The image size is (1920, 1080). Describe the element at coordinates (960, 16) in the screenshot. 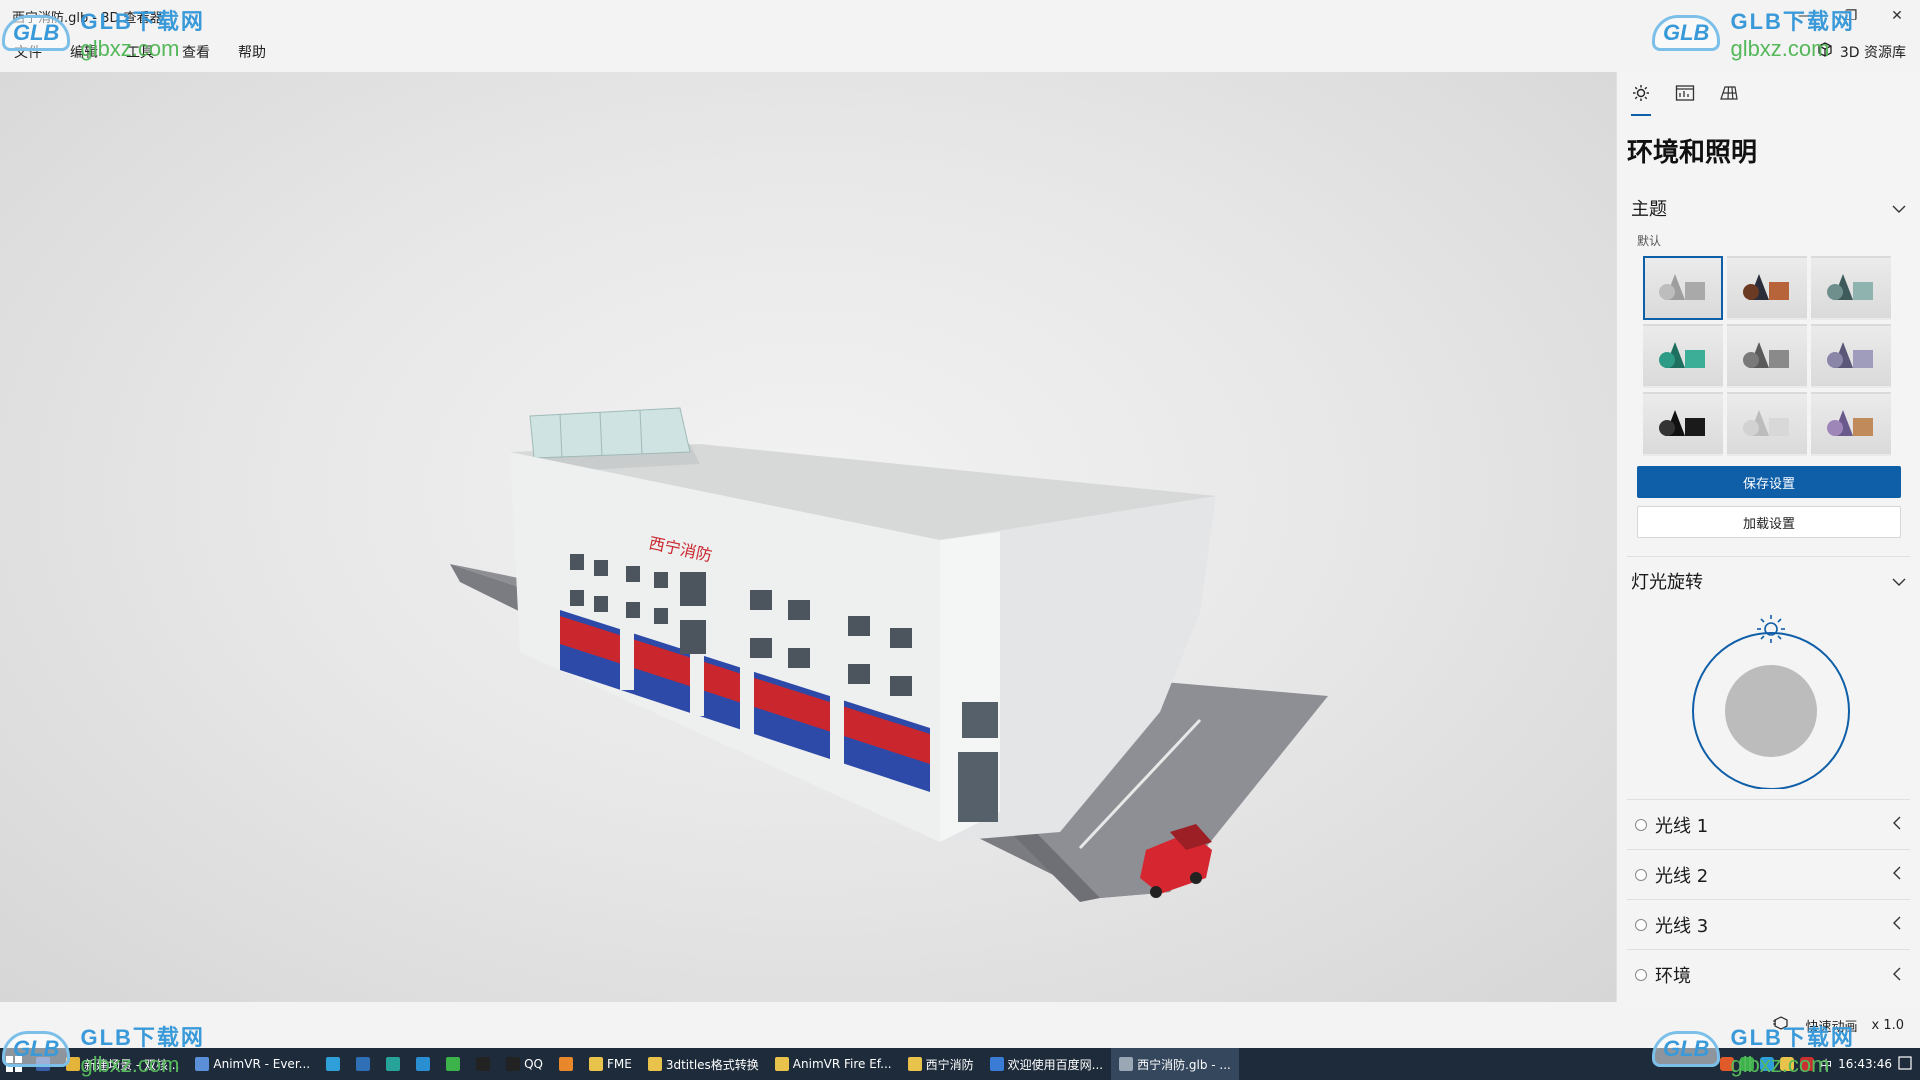

I see `title-bar: 西宁消防.glb - 3D 查看器 — ❐ ✕` at that location.